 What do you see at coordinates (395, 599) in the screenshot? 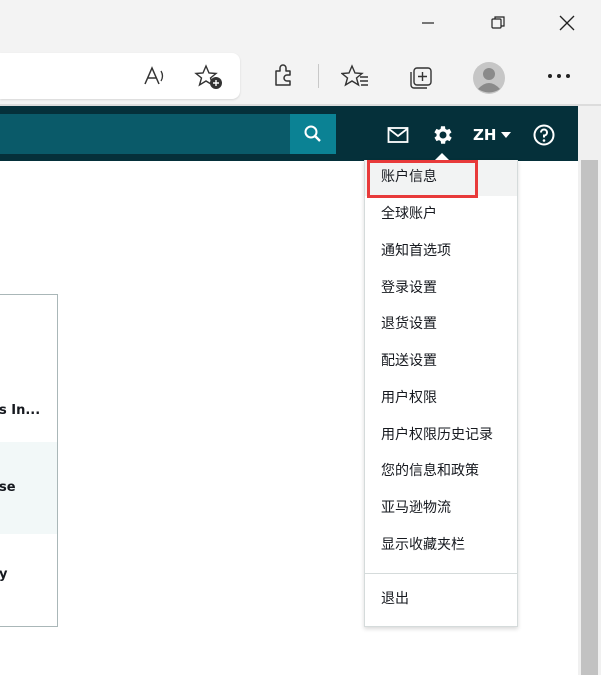
I see `menu-item-logout: 退出` at bounding box center [395, 599].